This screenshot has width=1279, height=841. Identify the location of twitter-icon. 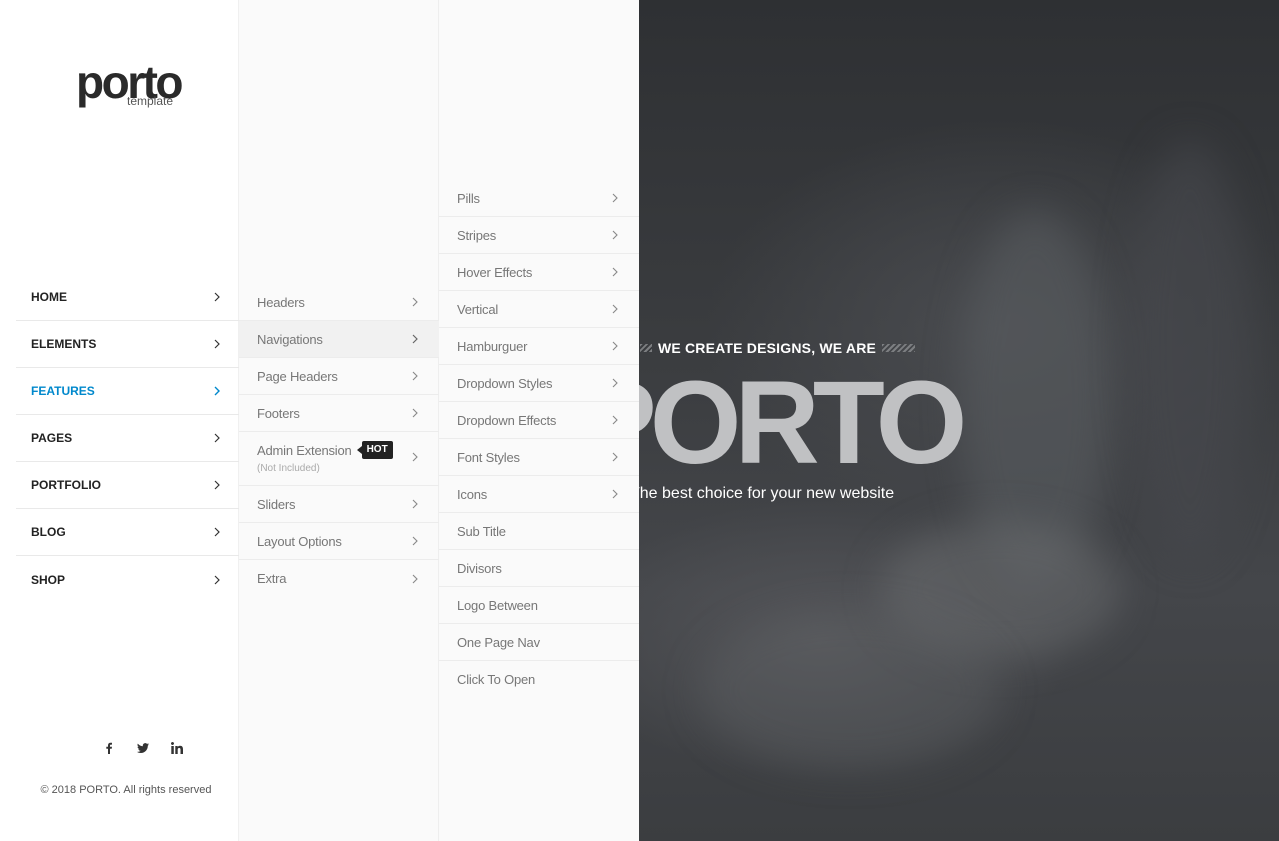
(143, 748).